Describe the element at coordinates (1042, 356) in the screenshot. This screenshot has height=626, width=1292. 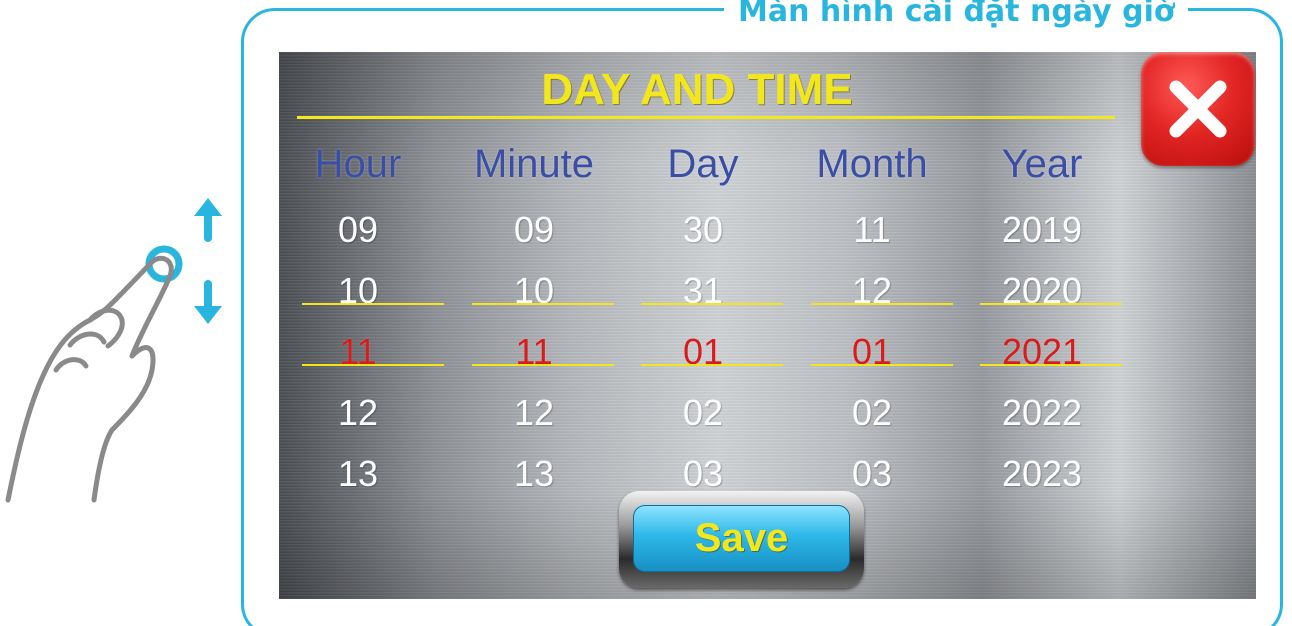
I see `year-selected-option: 2021` at that location.